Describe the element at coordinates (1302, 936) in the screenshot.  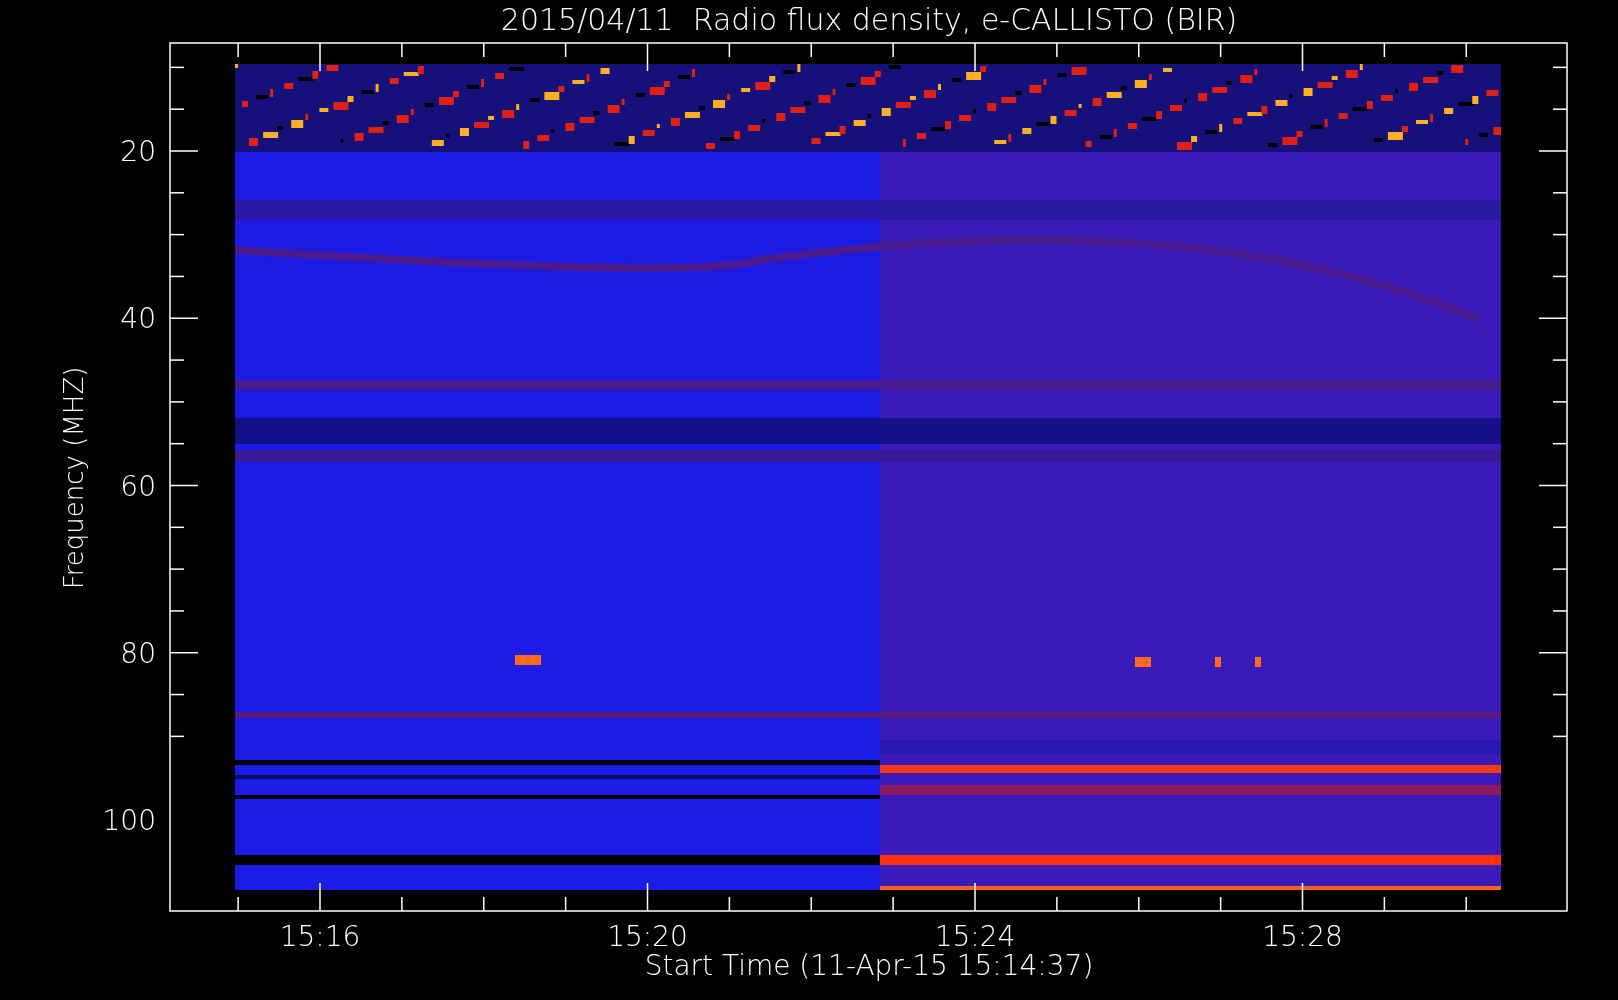
I see `x-tick-label: 15:28` at that location.